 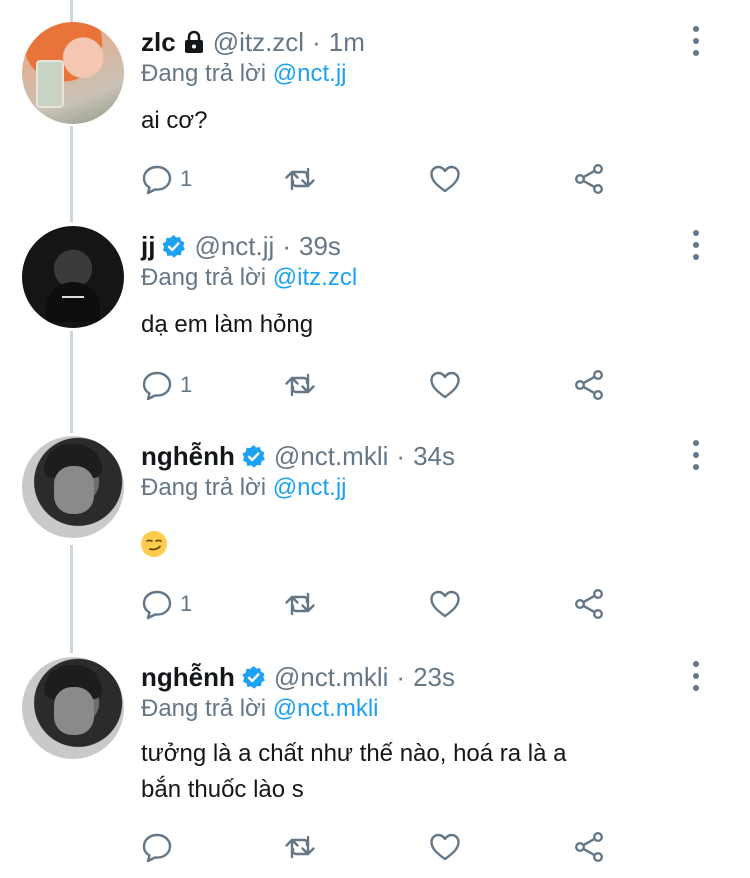 What do you see at coordinates (148, 246) in the screenshot?
I see `display-name: jj` at bounding box center [148, 246].